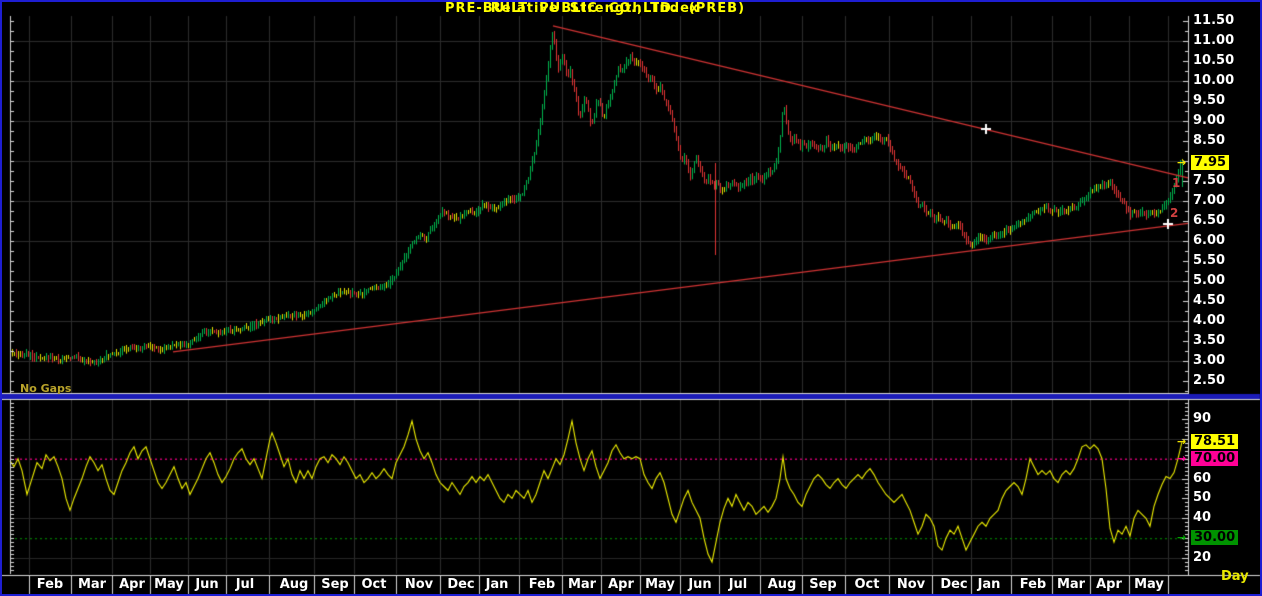 Image resolution: width=1262 pixels, height=596 pixels. I want to click on rsi-axis-label: 50, so click(1202, 497).